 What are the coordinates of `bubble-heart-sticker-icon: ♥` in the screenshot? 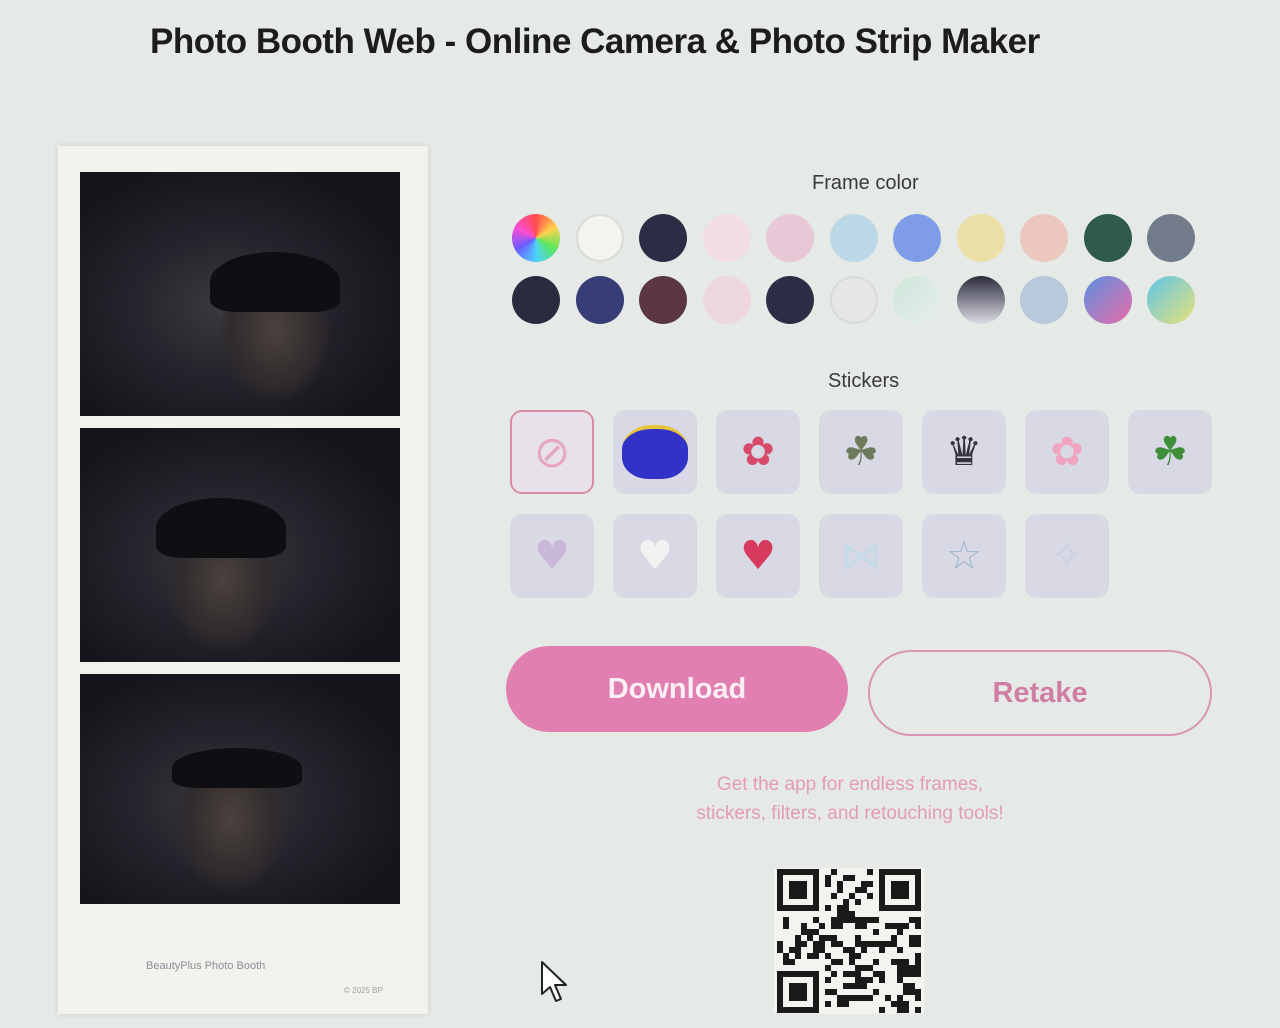 It's located at (655, 556).